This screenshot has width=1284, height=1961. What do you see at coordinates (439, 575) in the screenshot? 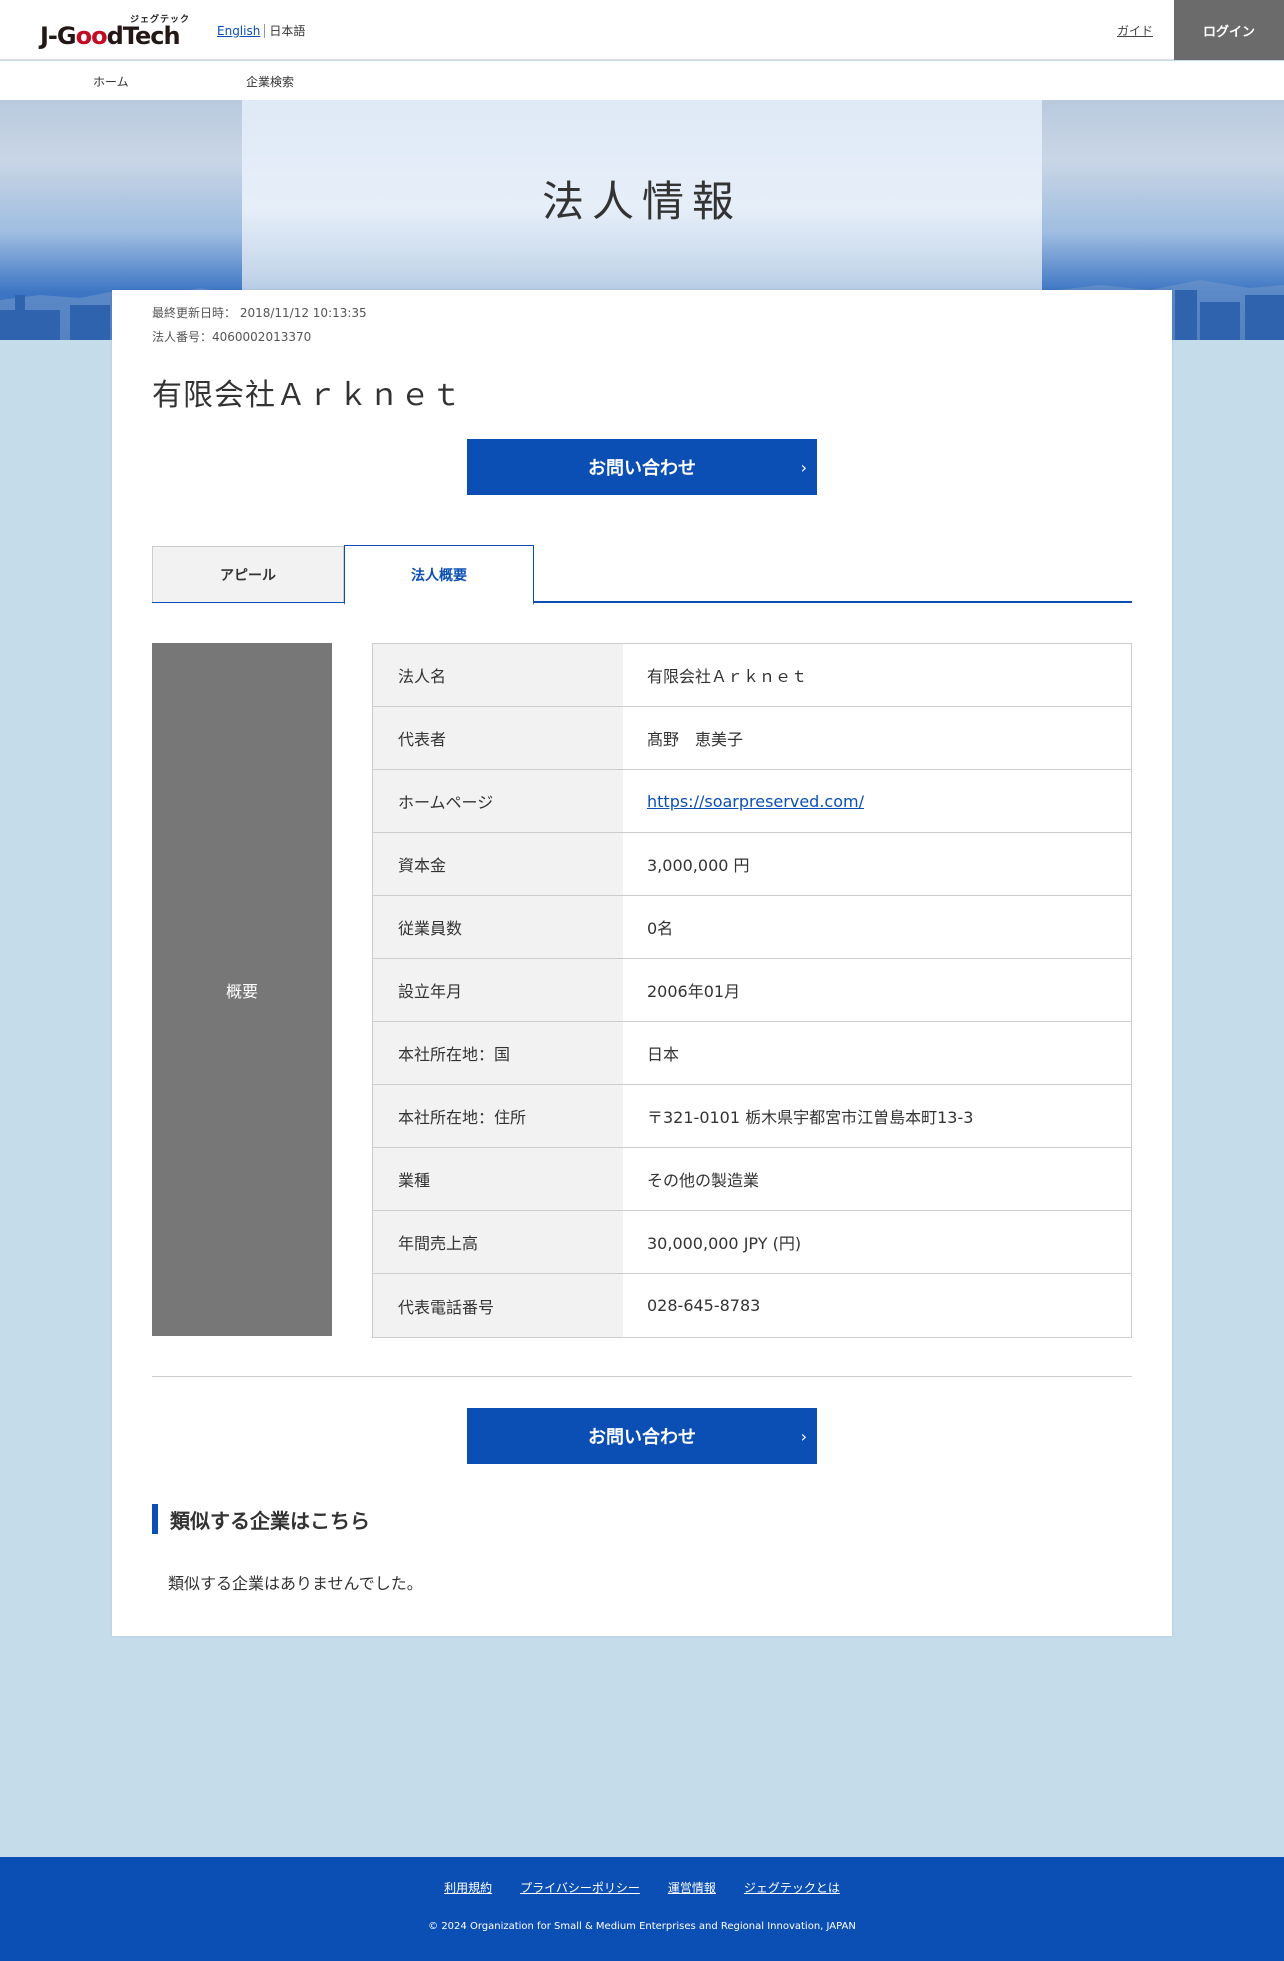
I see `tab-company-overview: 法人概要` at bounding box center [439, 575].